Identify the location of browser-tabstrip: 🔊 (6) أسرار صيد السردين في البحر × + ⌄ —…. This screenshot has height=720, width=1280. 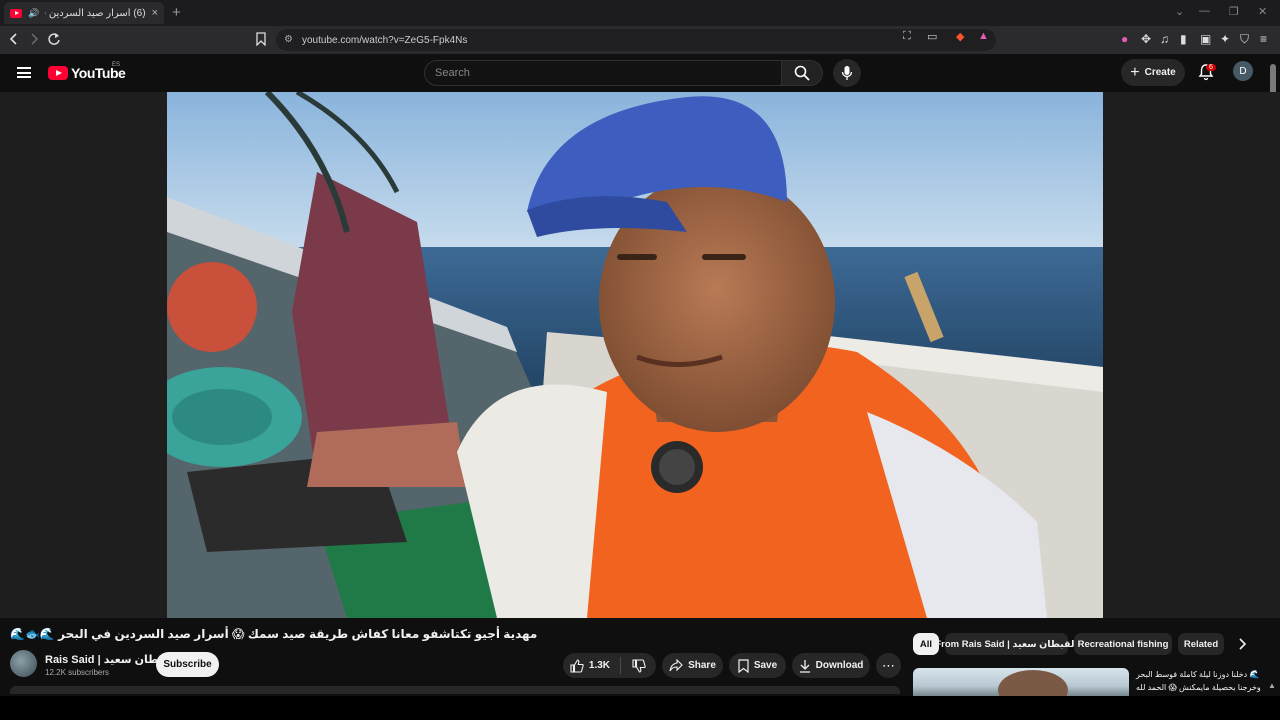
(640, 13).